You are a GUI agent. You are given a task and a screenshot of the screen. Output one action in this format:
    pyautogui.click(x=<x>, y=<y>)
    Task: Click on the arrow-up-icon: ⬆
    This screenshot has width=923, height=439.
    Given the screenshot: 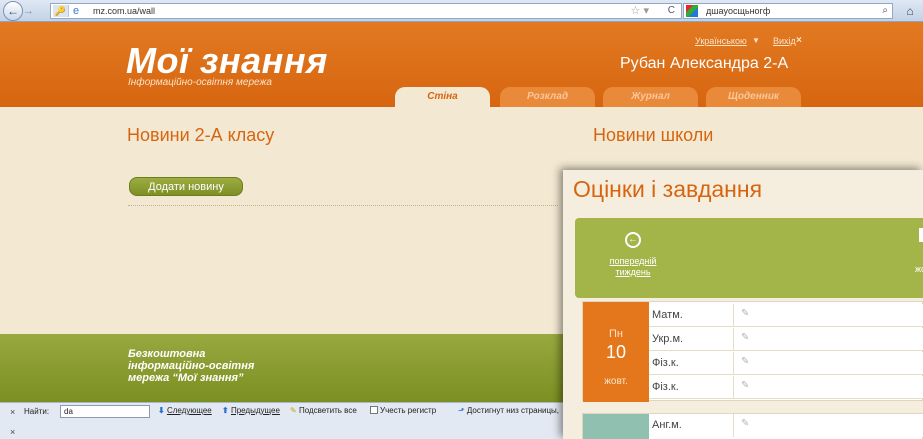 What is the action you would take?
    pyautogui.click(x=225, y=410)
    